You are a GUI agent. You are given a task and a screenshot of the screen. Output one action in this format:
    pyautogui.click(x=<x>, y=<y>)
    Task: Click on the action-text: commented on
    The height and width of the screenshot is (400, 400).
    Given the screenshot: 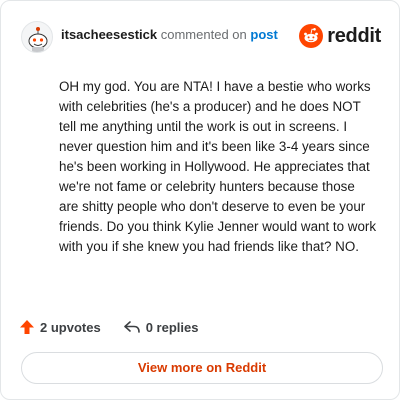 What is the action you would take?
    pyautogui.click(x=203, y=34)
    